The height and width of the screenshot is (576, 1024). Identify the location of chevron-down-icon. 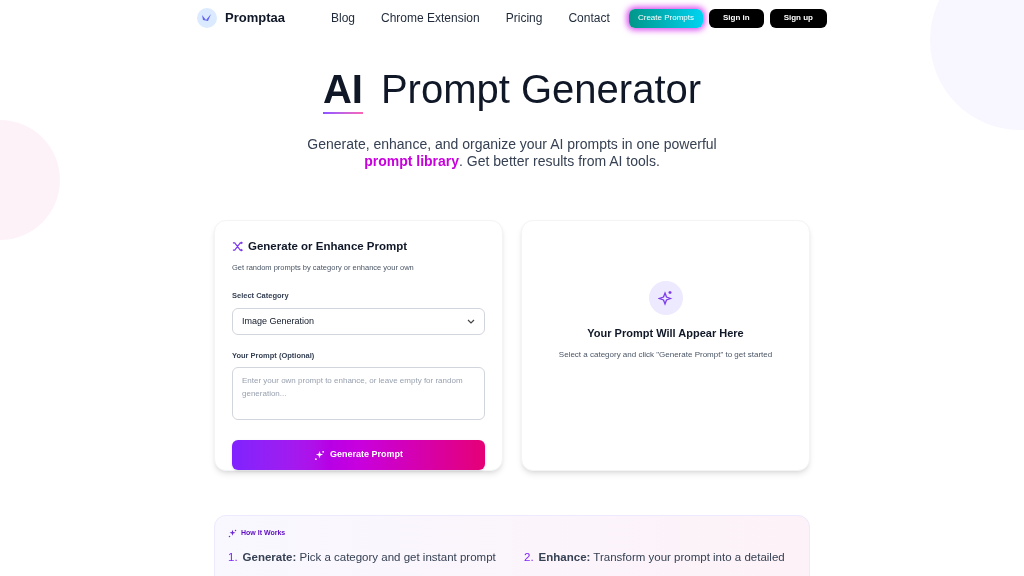
(471, 321).